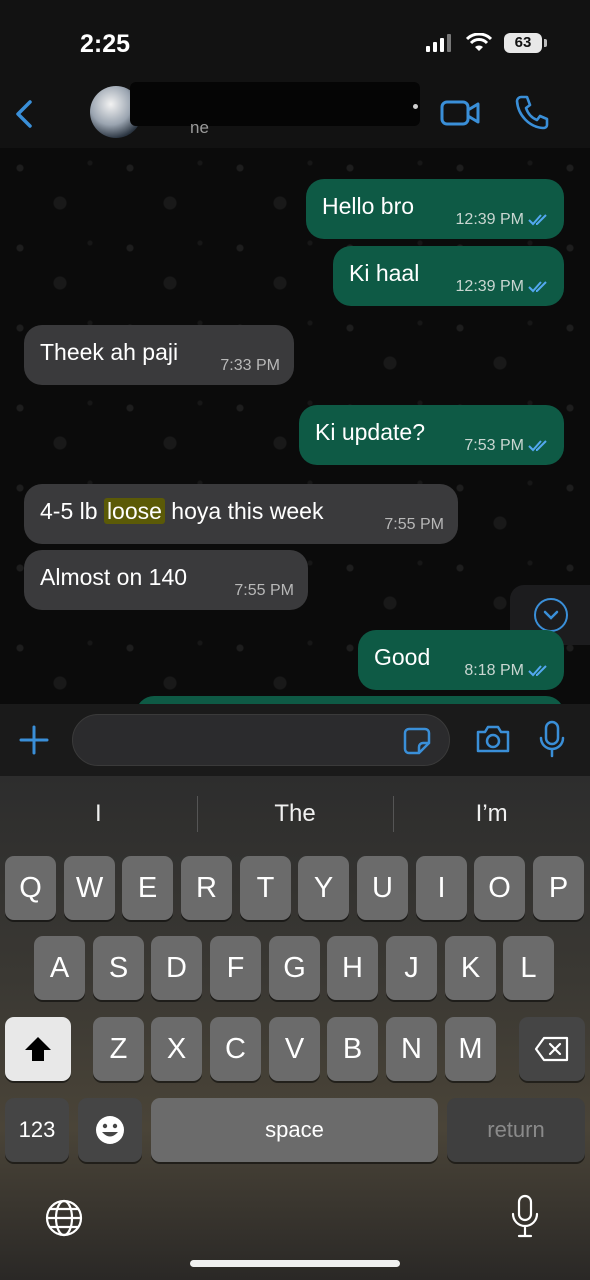 The image size is (590, 1280). Describe the element at coordinates (532, 112) in the screenshot. I see `voice-call-icon` at that location.